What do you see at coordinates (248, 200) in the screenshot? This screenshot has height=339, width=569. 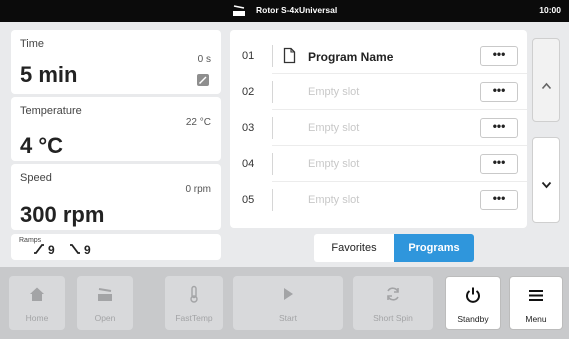 I see `program-number: 05` at bounding box center [248, 200].